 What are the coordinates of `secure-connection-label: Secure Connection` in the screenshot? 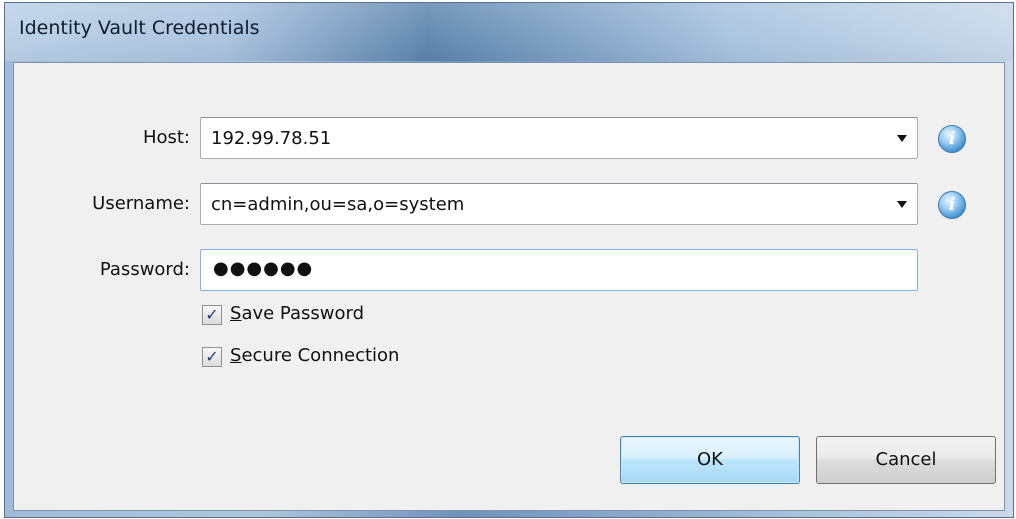 It's located at (314, 355).